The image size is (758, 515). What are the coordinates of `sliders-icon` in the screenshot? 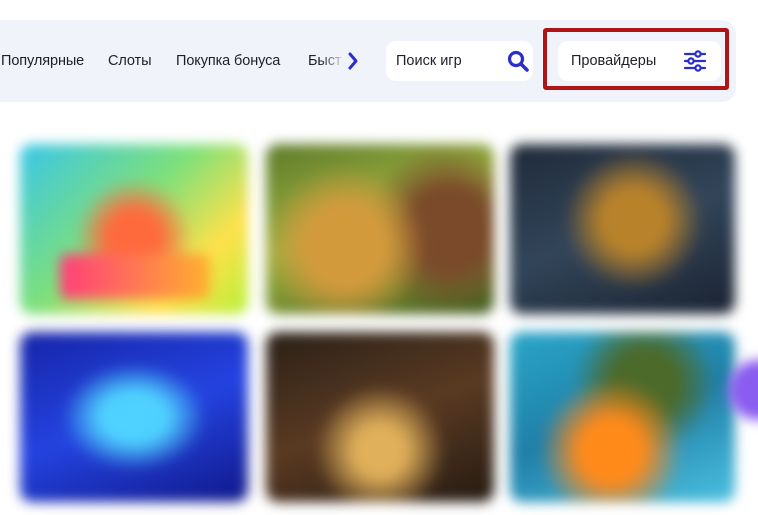 It's located at (695, 61).